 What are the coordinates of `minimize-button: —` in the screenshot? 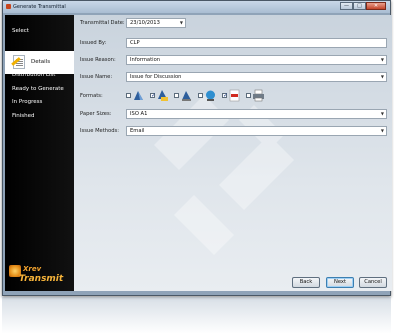 It's located at (346, 6).